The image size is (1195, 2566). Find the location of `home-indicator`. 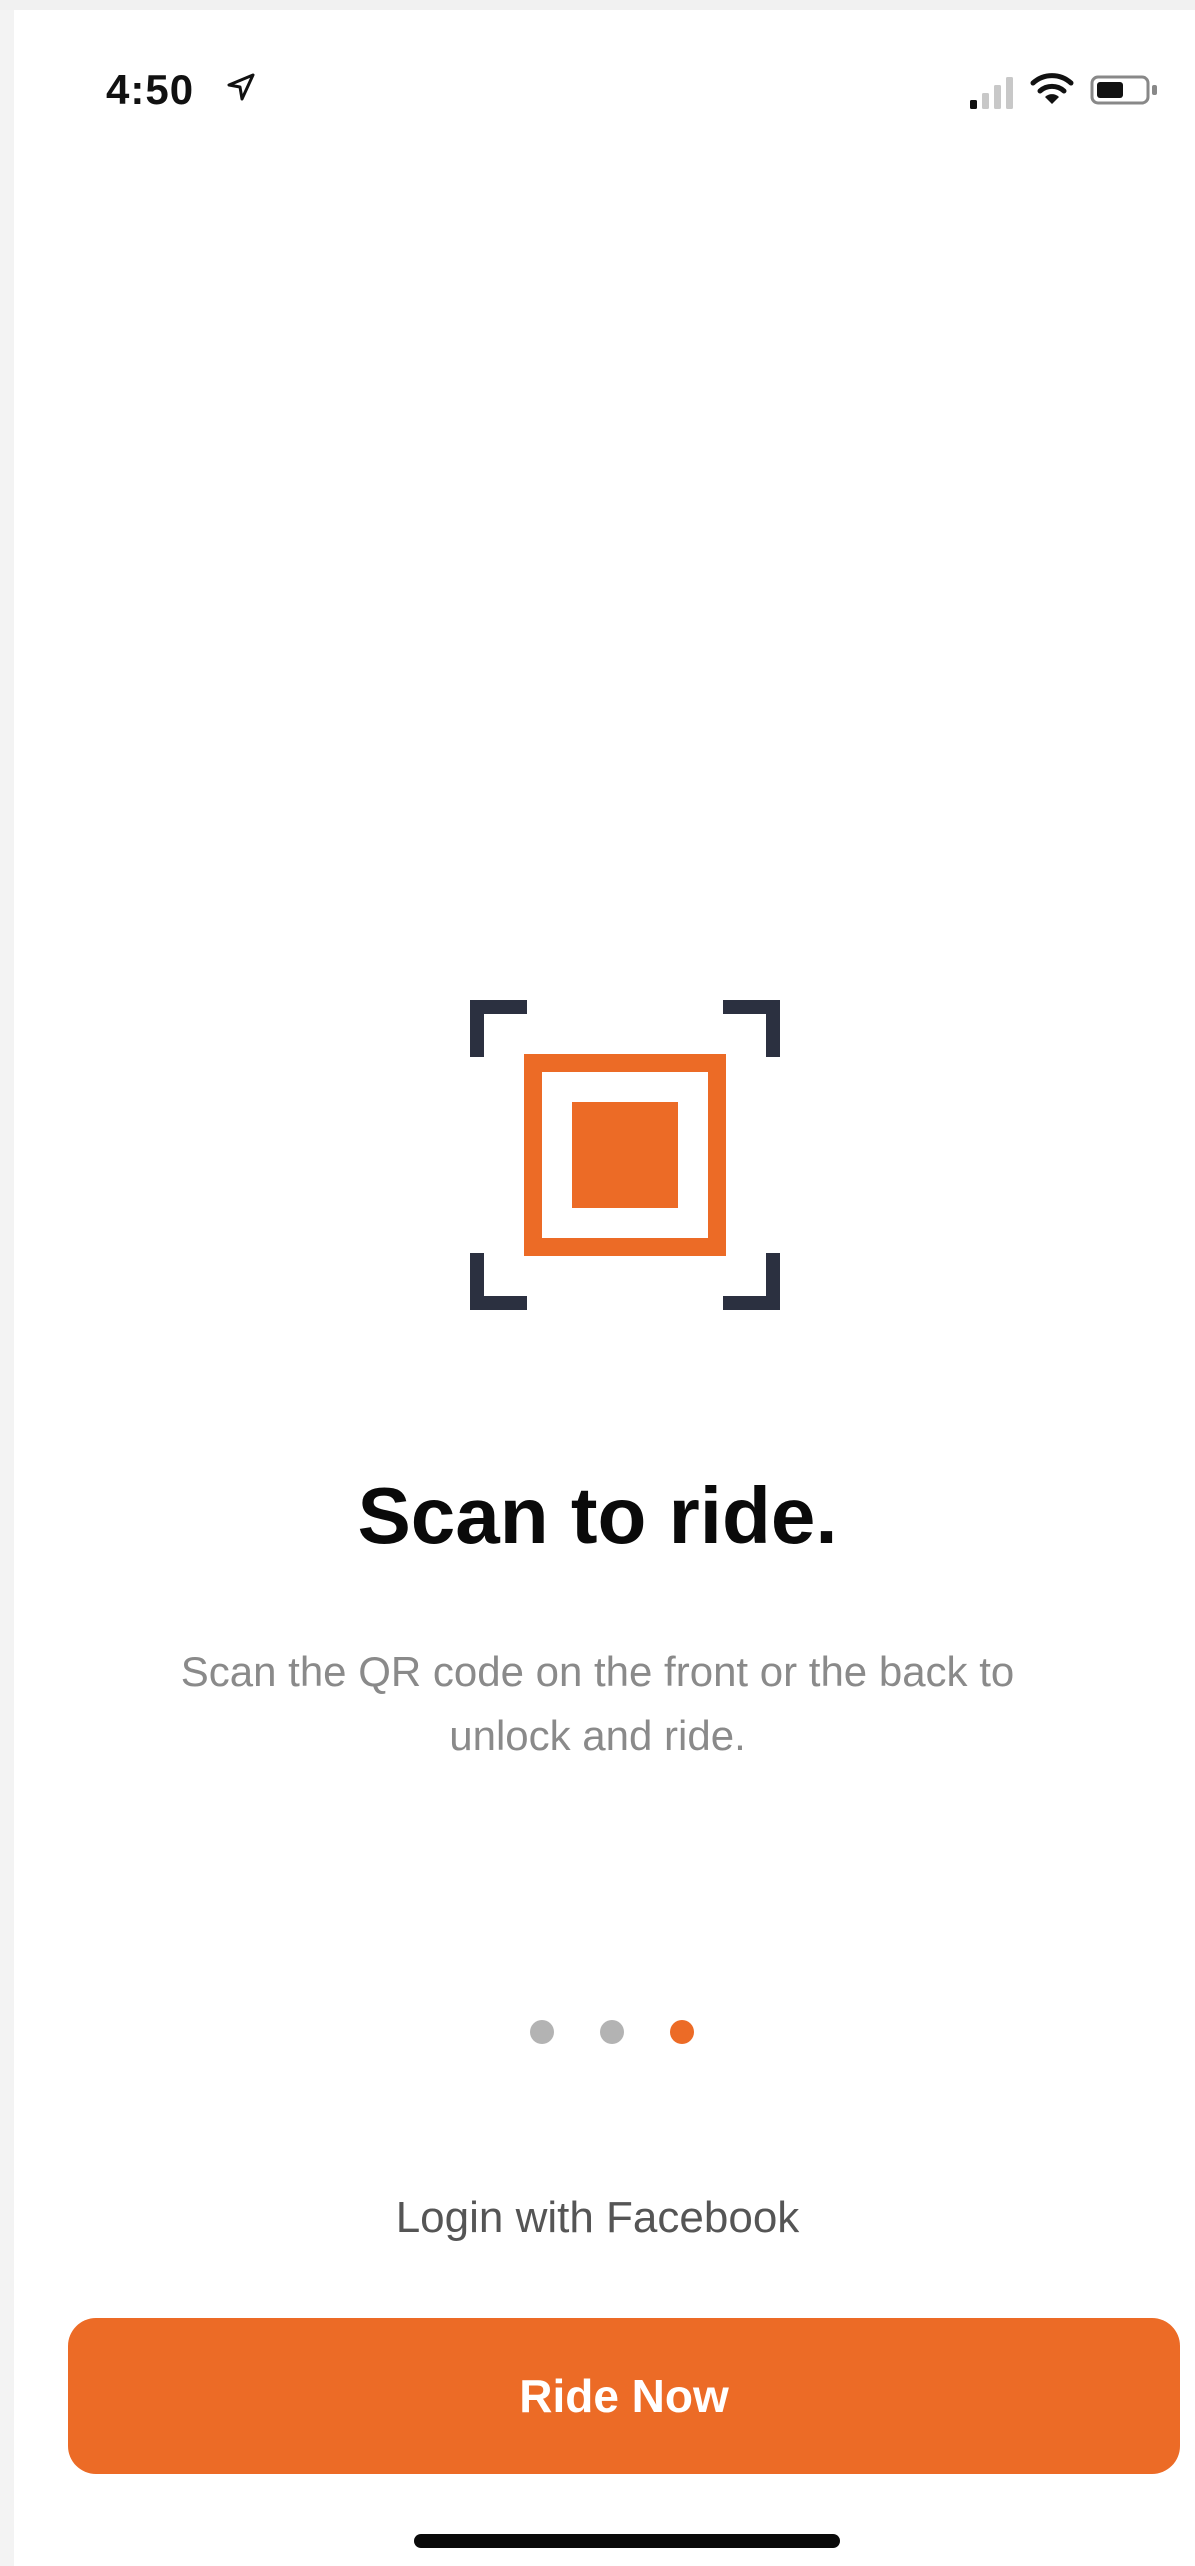

home-indicator is located at coordinates (627, 2541).